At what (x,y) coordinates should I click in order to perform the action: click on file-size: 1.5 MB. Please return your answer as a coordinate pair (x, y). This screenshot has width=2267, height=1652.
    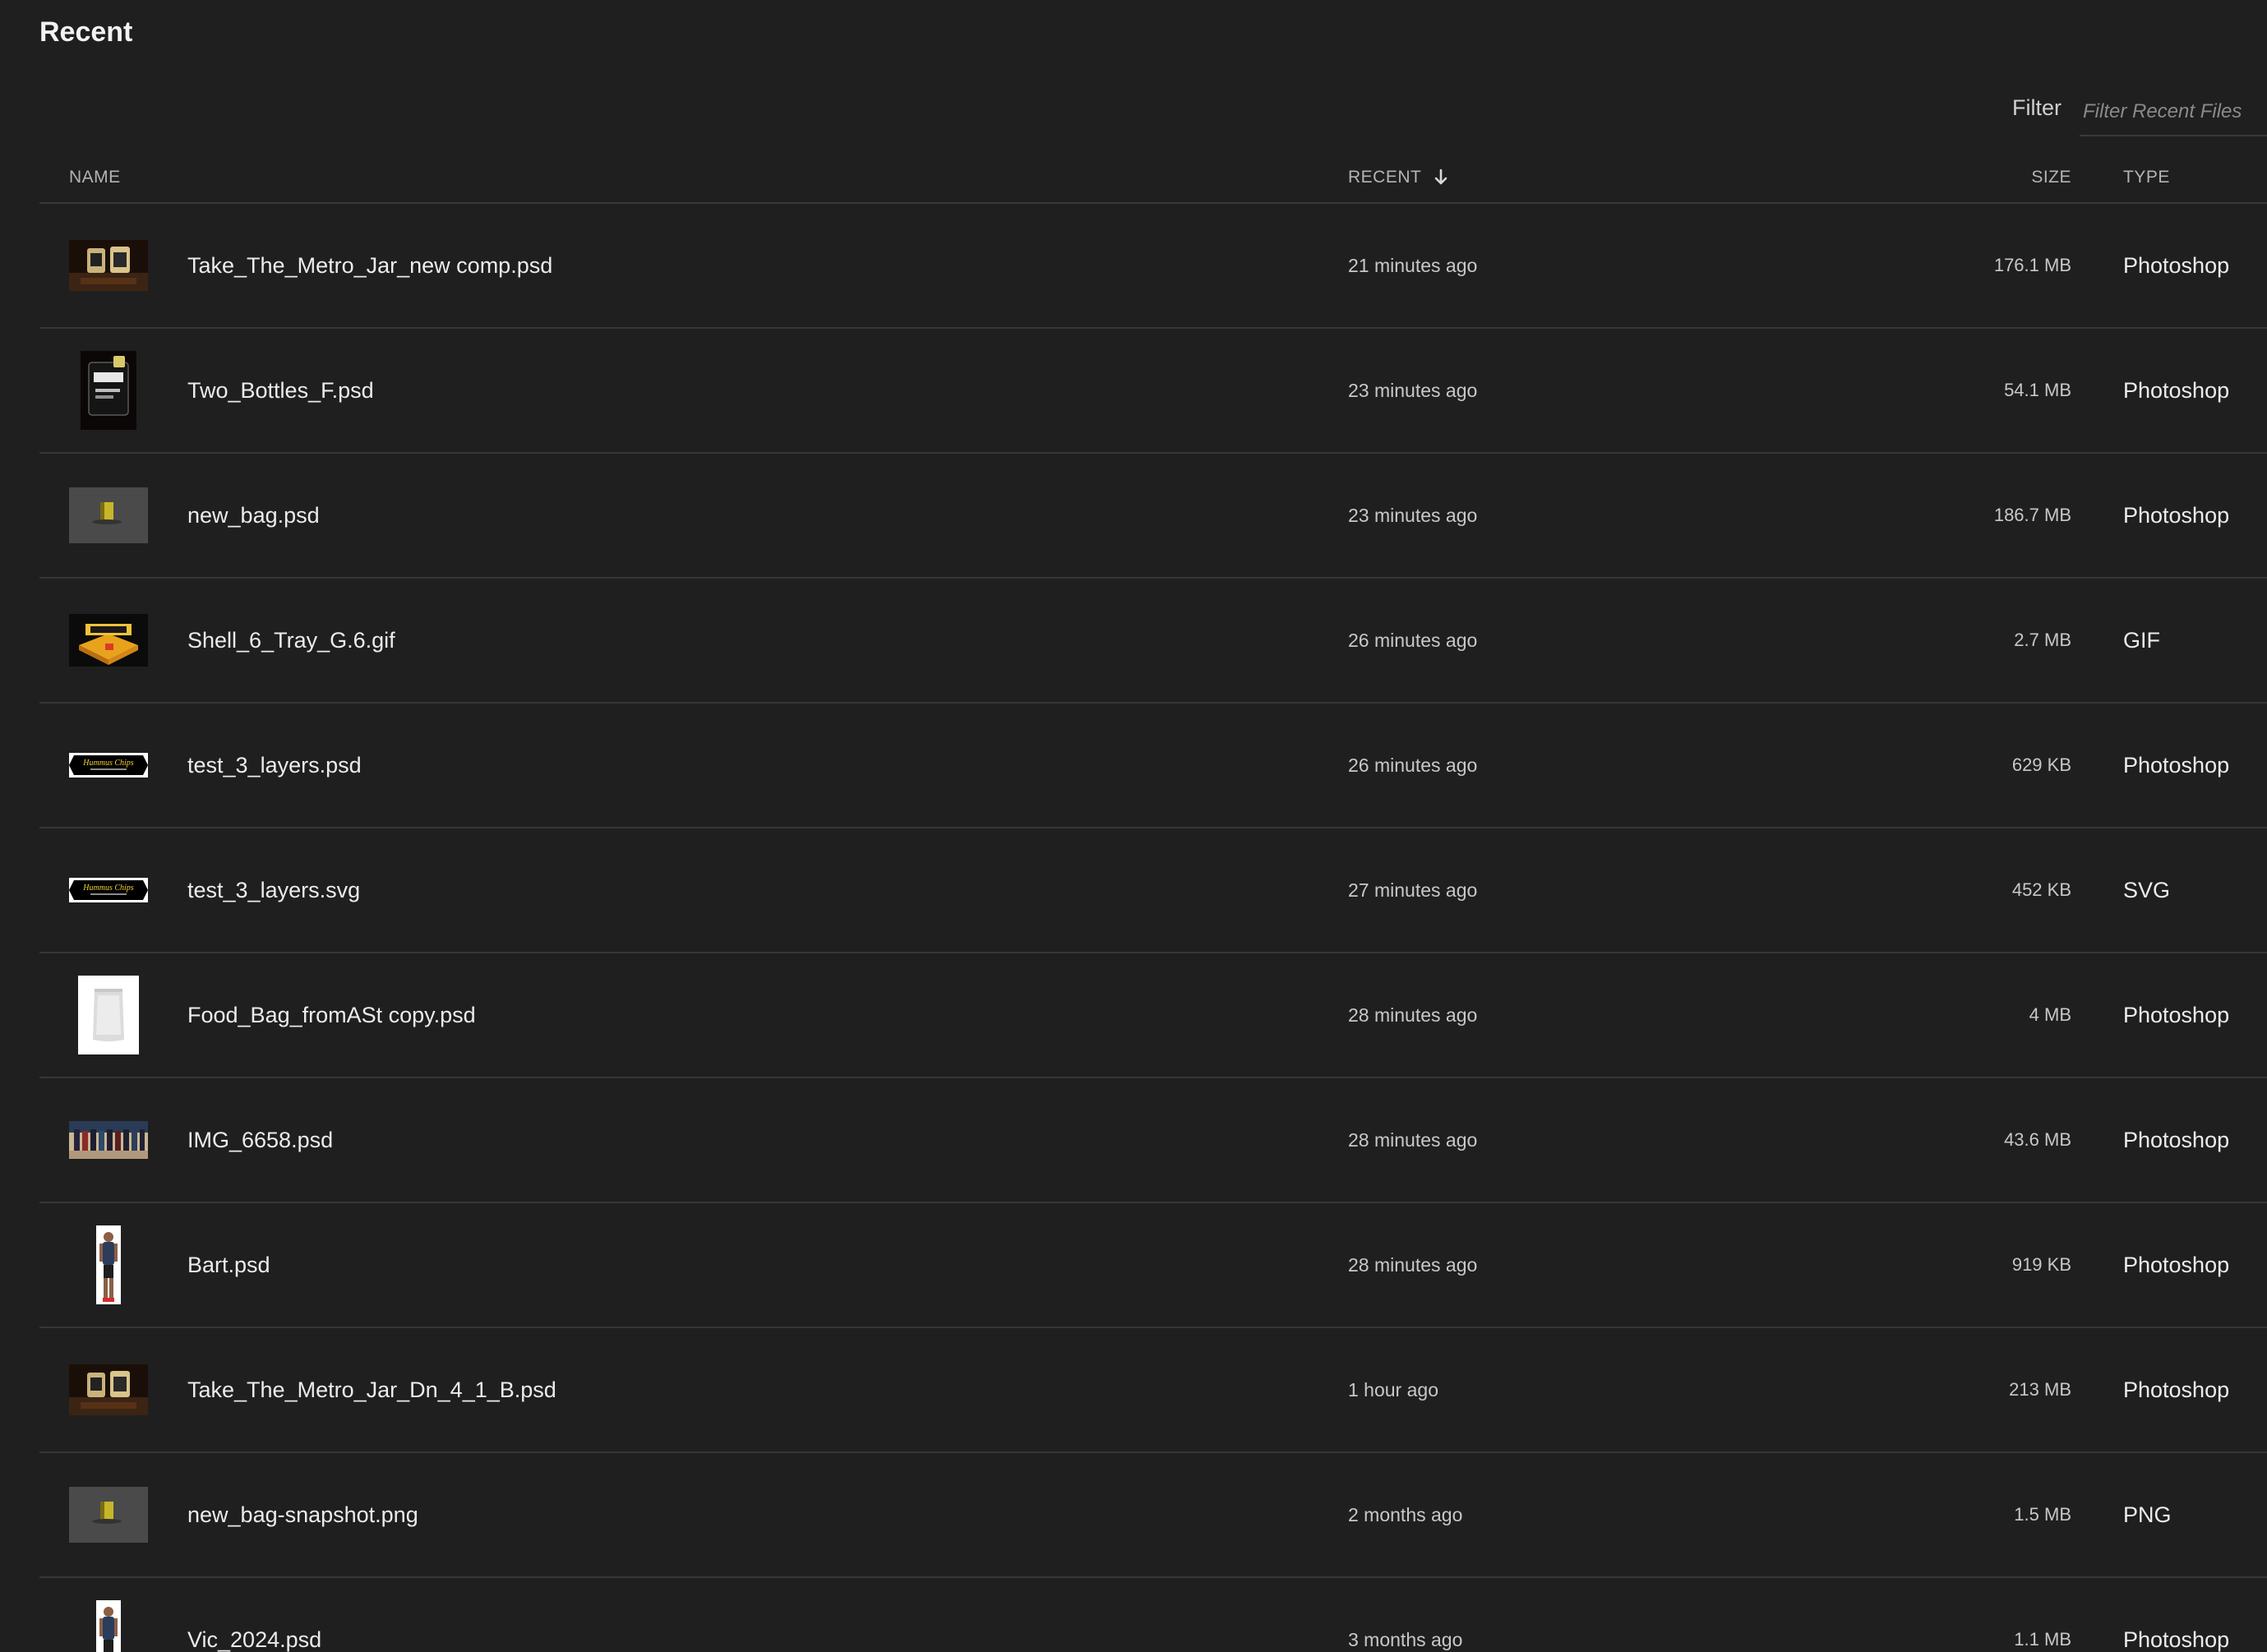
    Looking at the image, I should click on (2042, 1514).